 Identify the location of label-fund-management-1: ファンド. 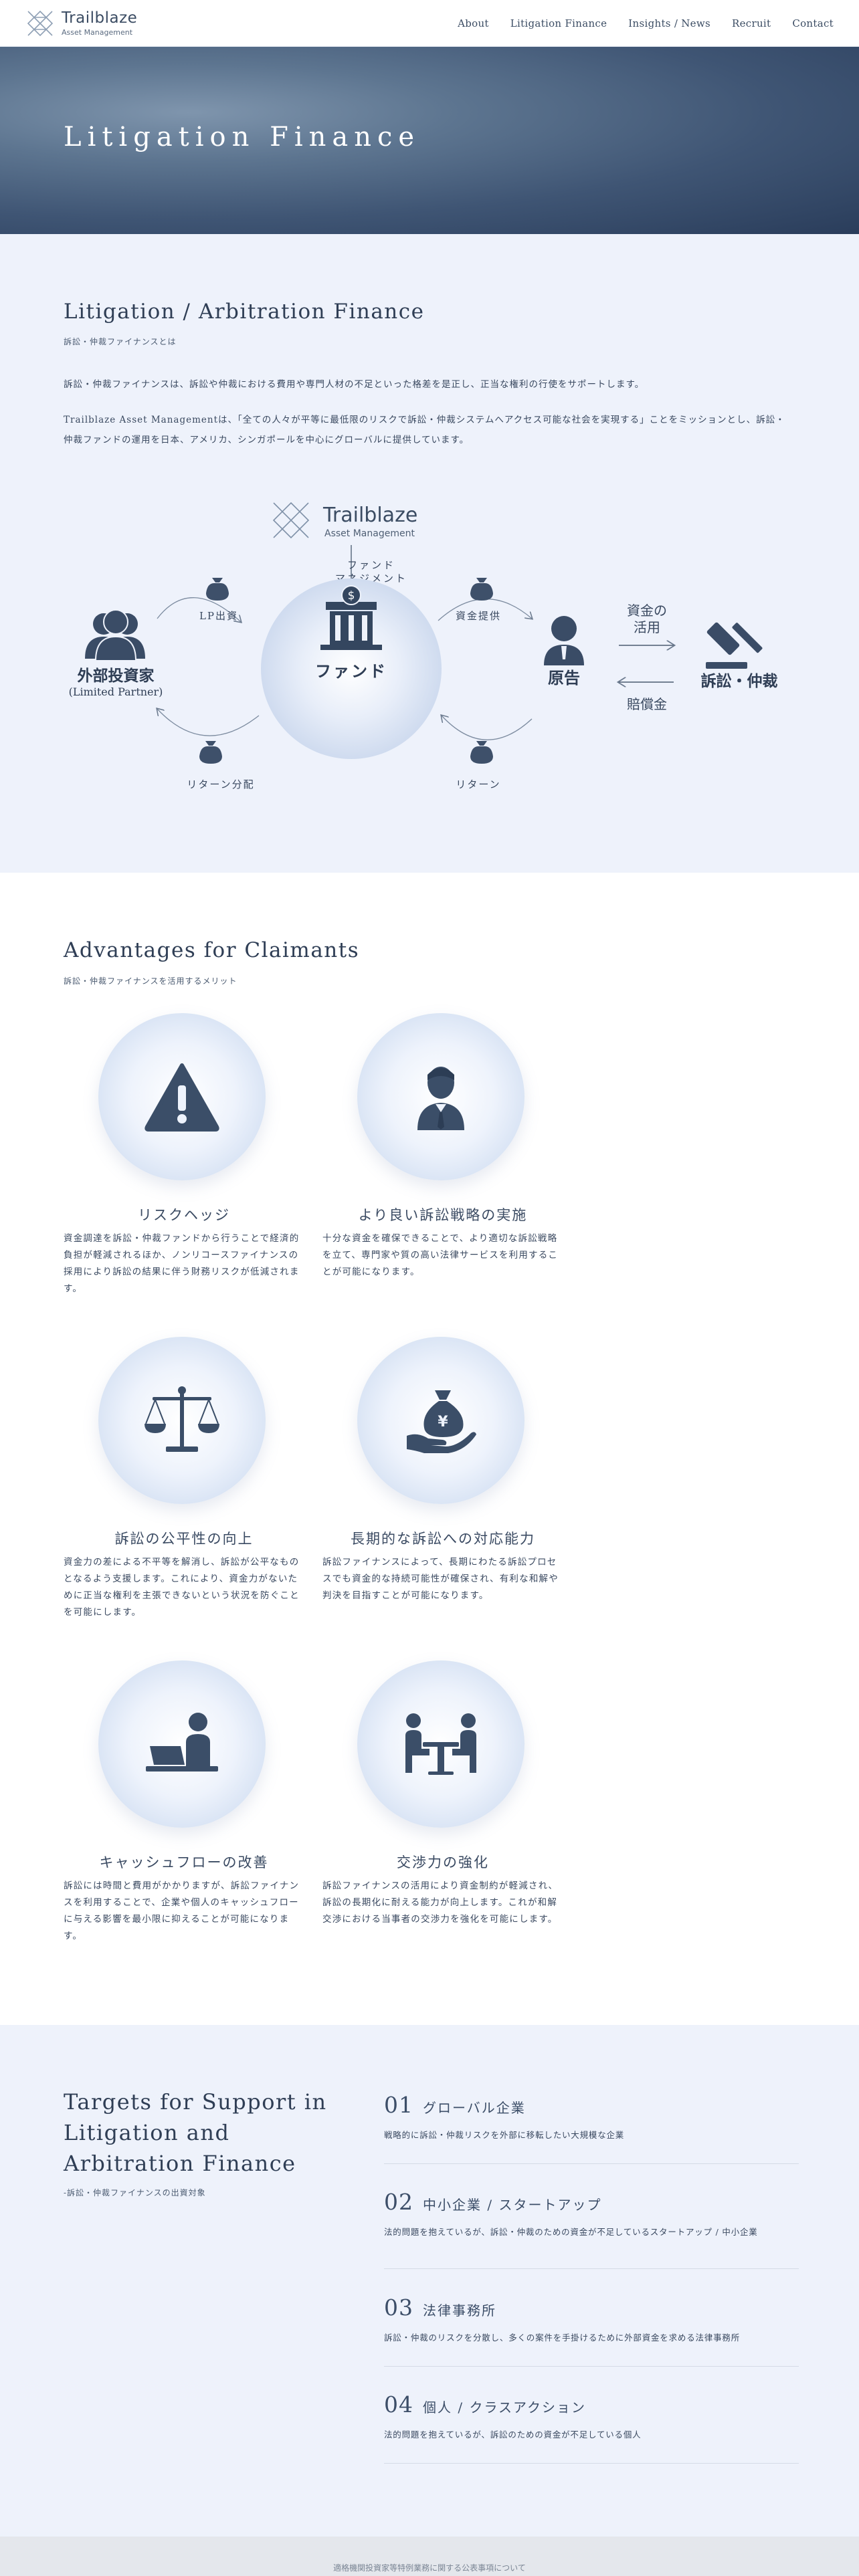
(371, 565).